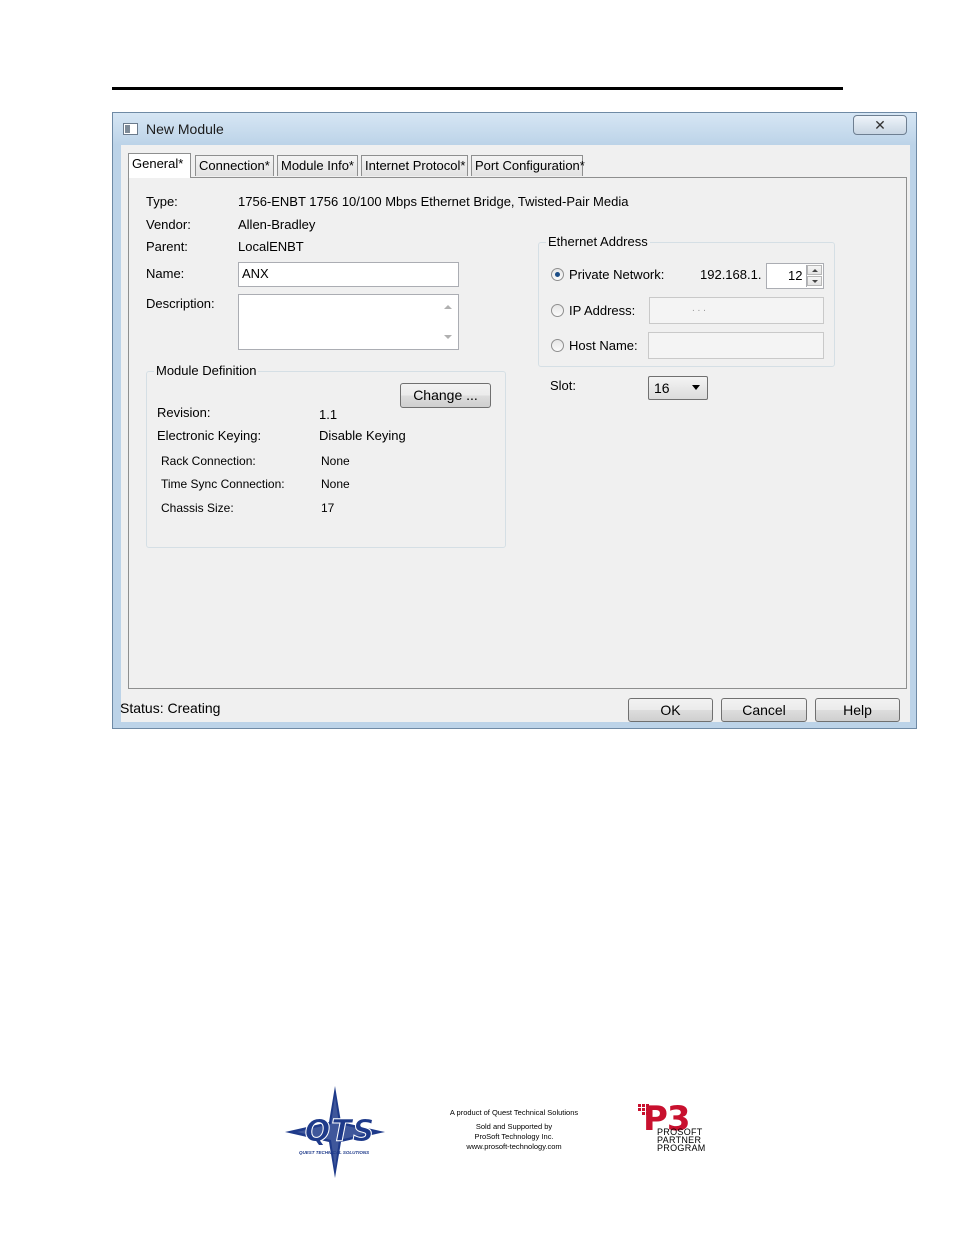  Describe the element at coordinates (514, 1146) in the screenshot. I see `footer-line-4: www.prosoft-technology.com` at that location.